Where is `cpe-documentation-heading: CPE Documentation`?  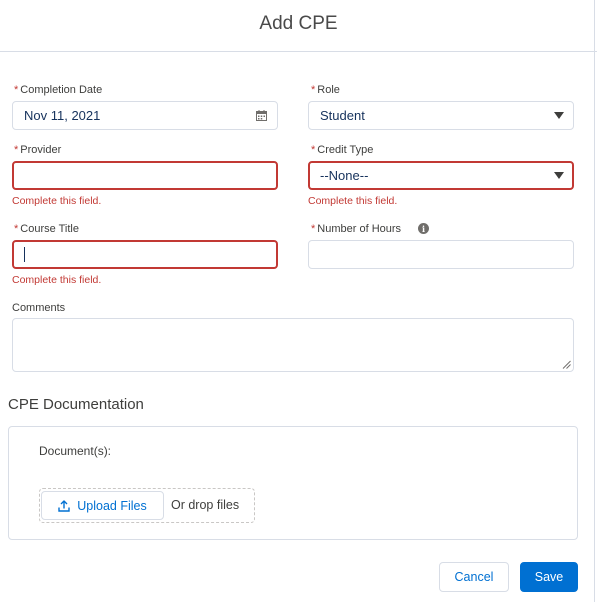 cpe-documentation-heading: CPE Documentation is located at coordinates (76, 404).